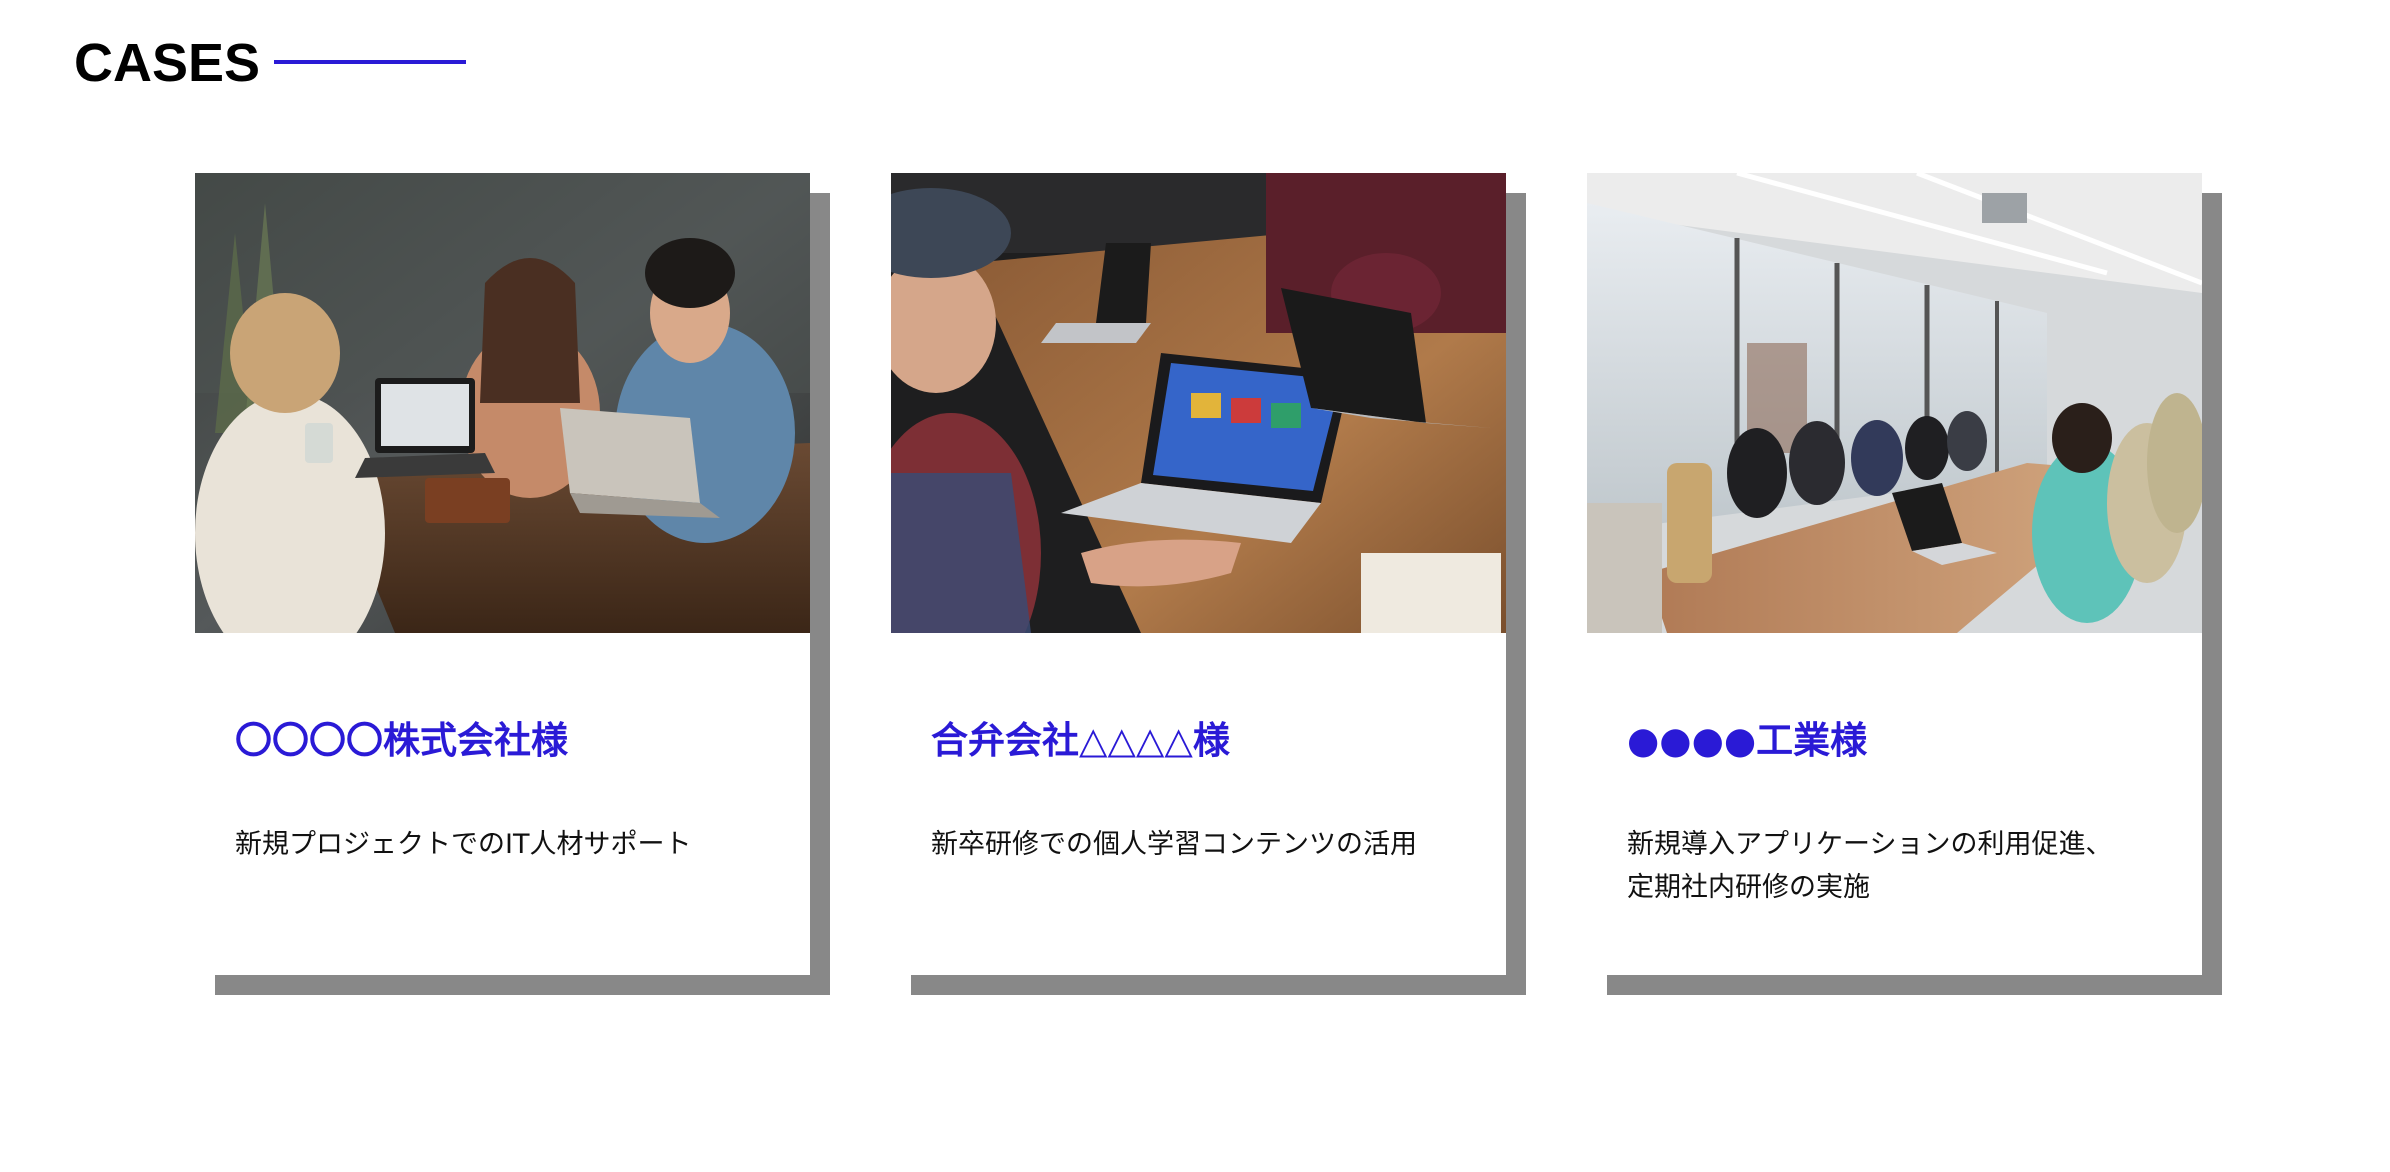  Describe the element at coordinates (1174, 844) in the screenshot. I see `case-description-line: 新卒研修での個人学習コンテンツの活用` at that location.